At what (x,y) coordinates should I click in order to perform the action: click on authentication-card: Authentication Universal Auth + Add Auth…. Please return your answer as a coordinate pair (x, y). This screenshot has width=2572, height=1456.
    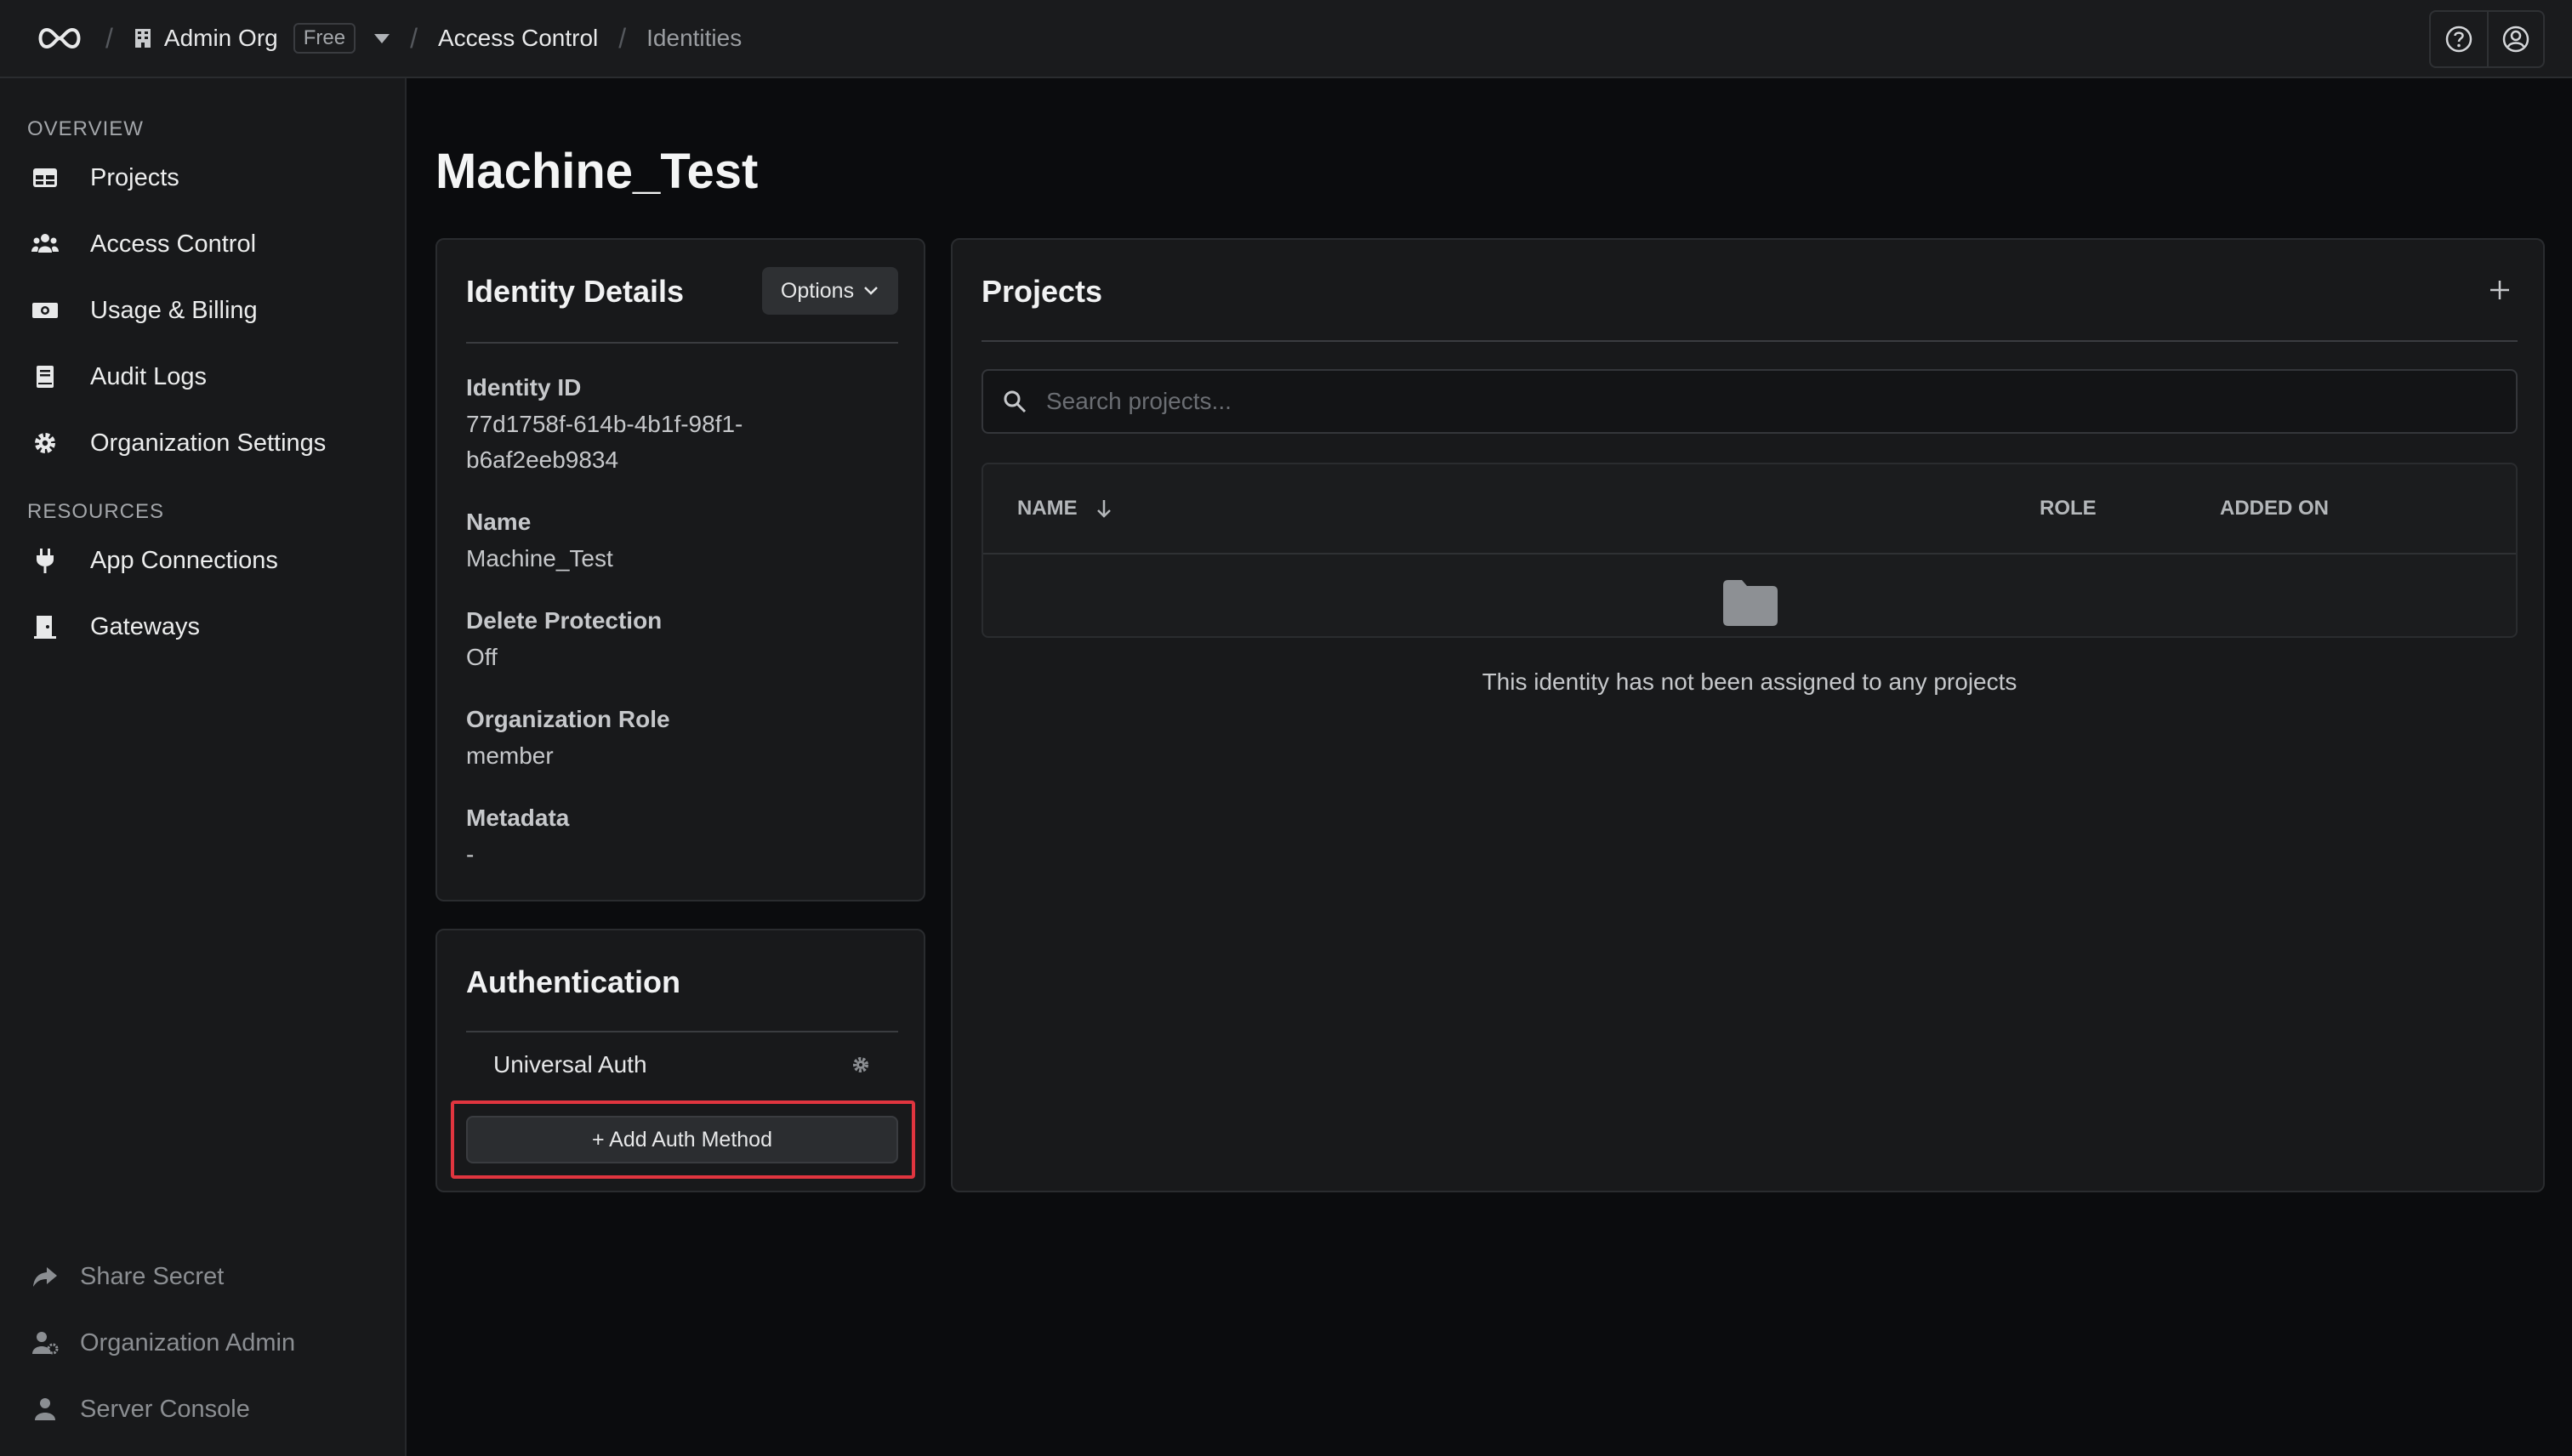
    Looking at the image, I should click on (680, 1060).